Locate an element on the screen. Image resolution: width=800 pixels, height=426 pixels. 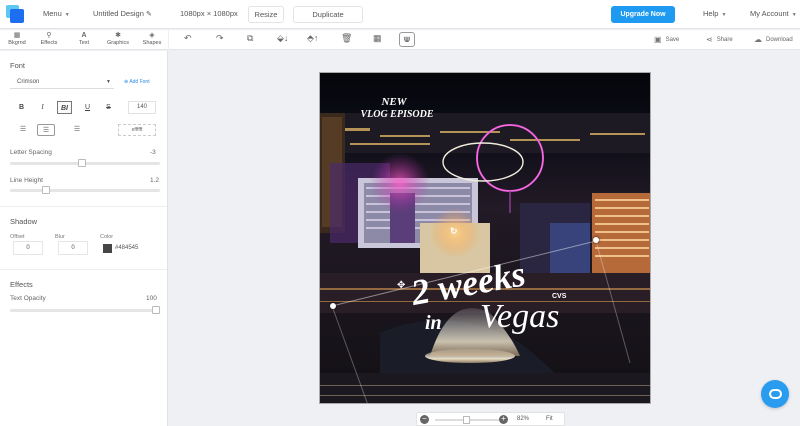
zoom-in-icon: + is located at coordinates (503, 419).